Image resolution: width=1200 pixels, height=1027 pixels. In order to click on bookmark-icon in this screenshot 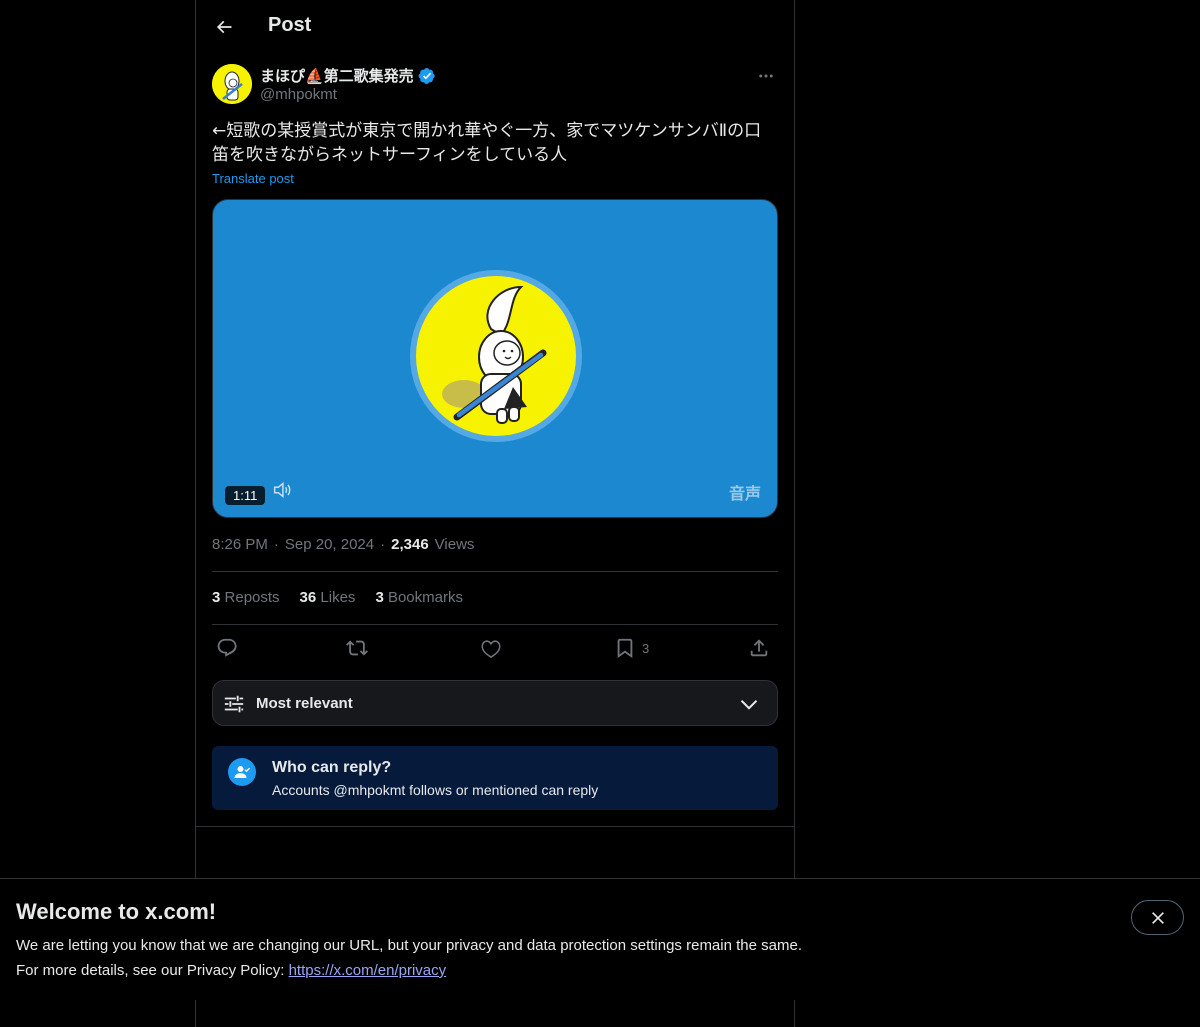, I will do `click(625, 648)`.